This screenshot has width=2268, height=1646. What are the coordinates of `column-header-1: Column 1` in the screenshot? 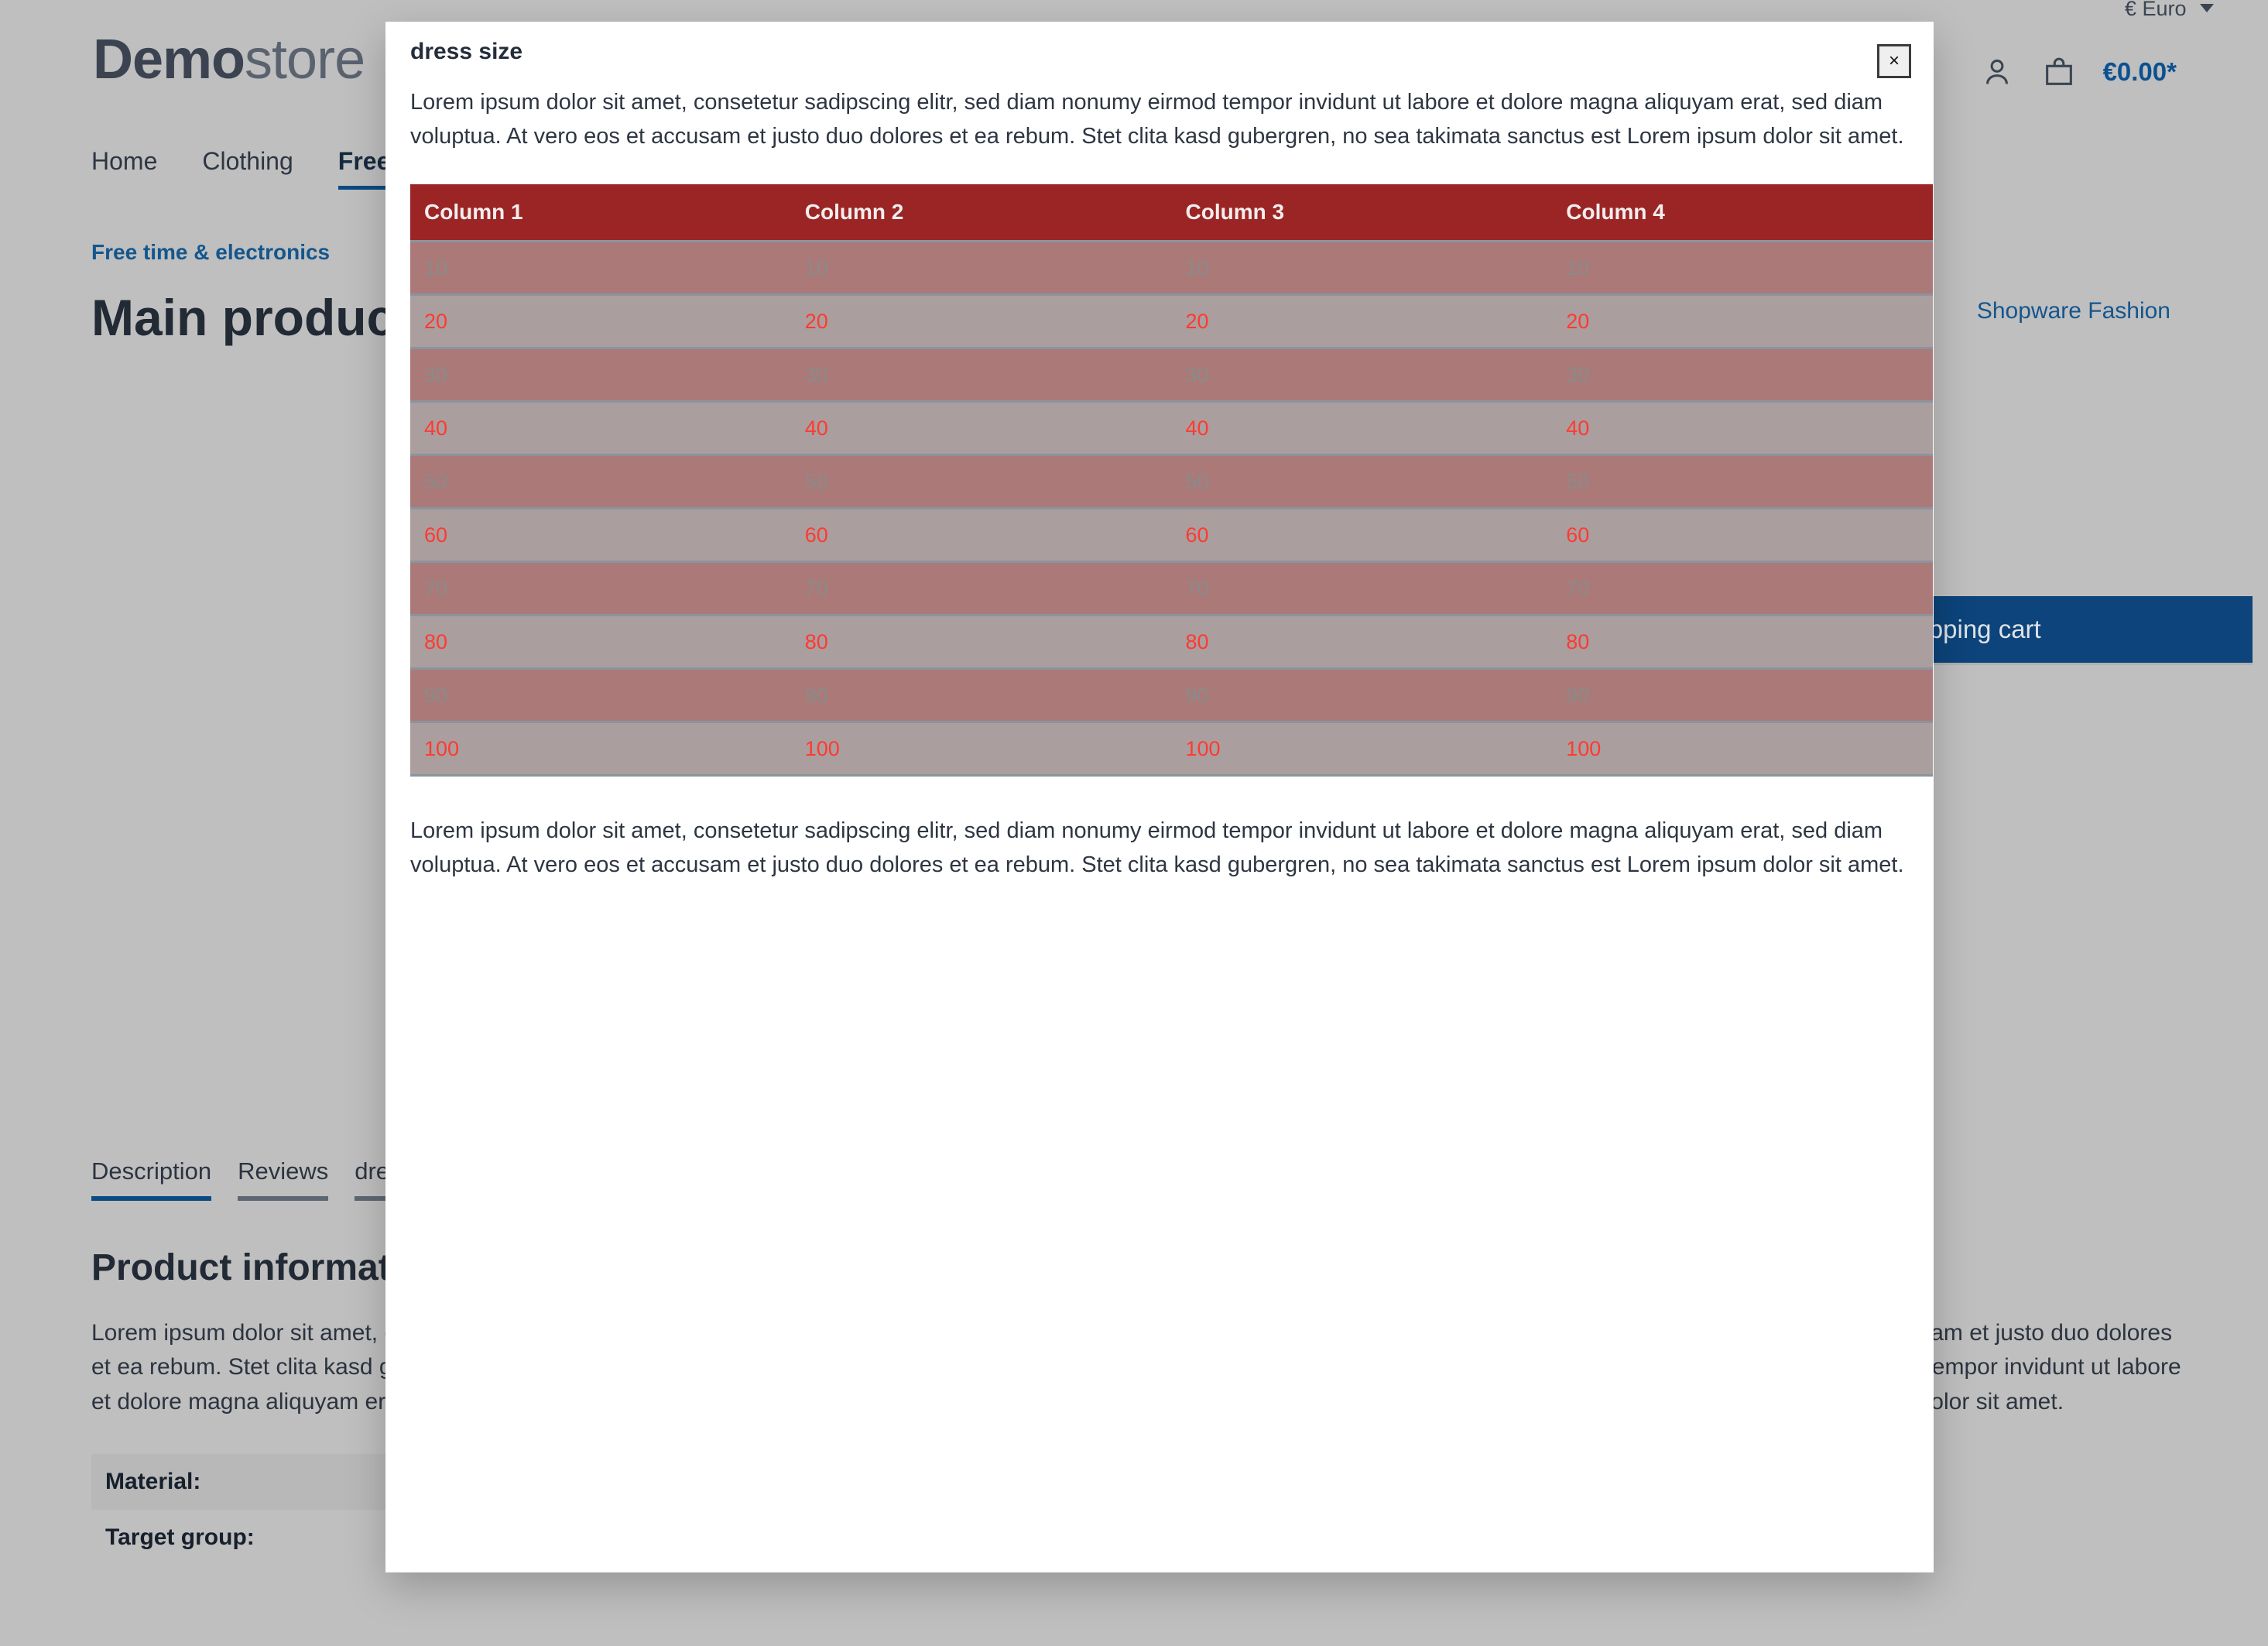 It's located at (600, 213).